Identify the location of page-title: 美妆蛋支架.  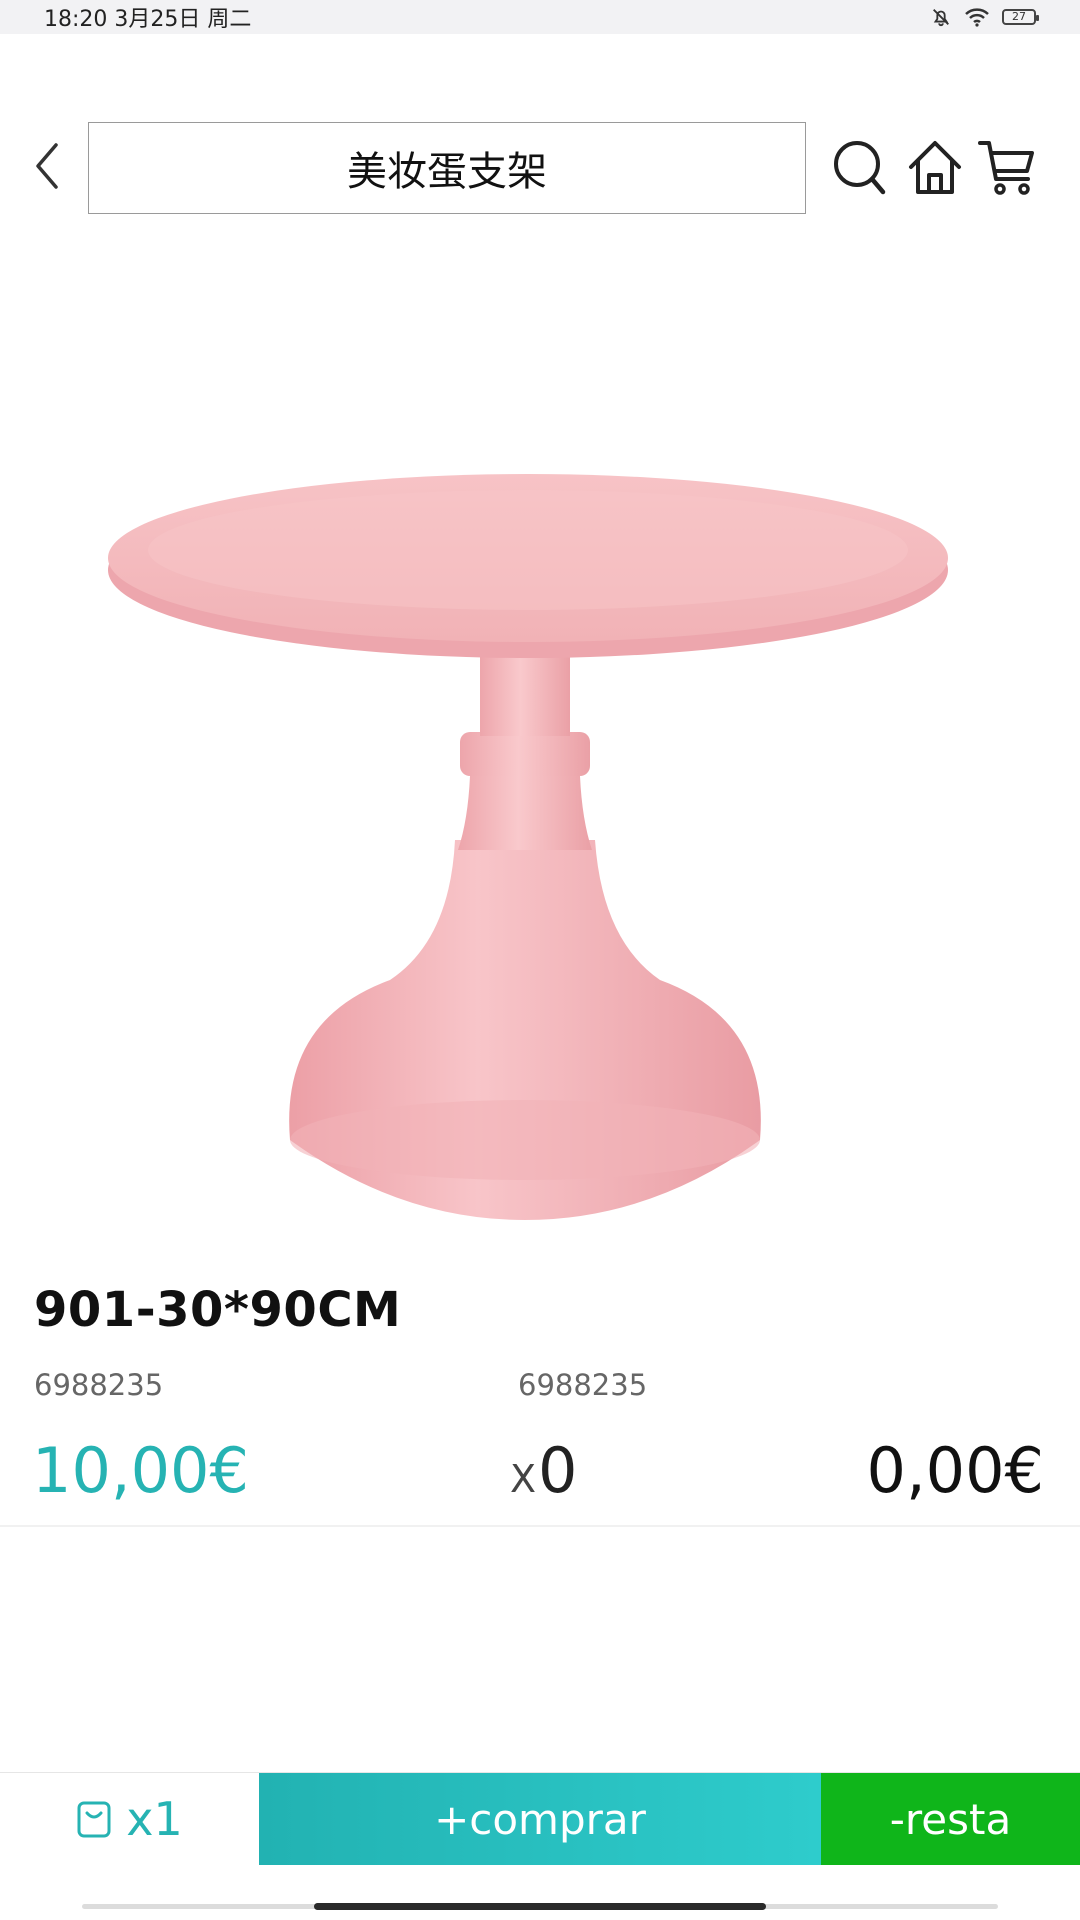
(447, 168).